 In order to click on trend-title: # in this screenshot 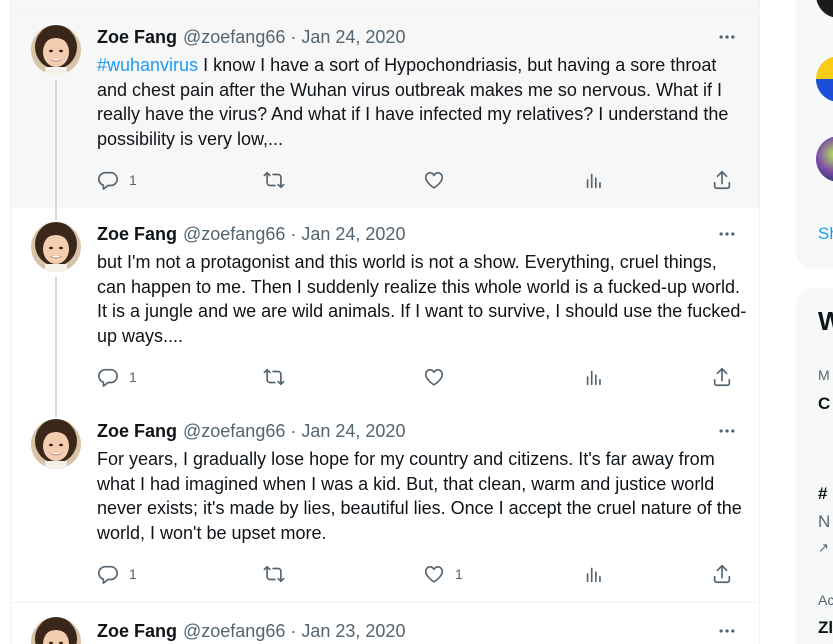, I will do `click(822, 494)`.